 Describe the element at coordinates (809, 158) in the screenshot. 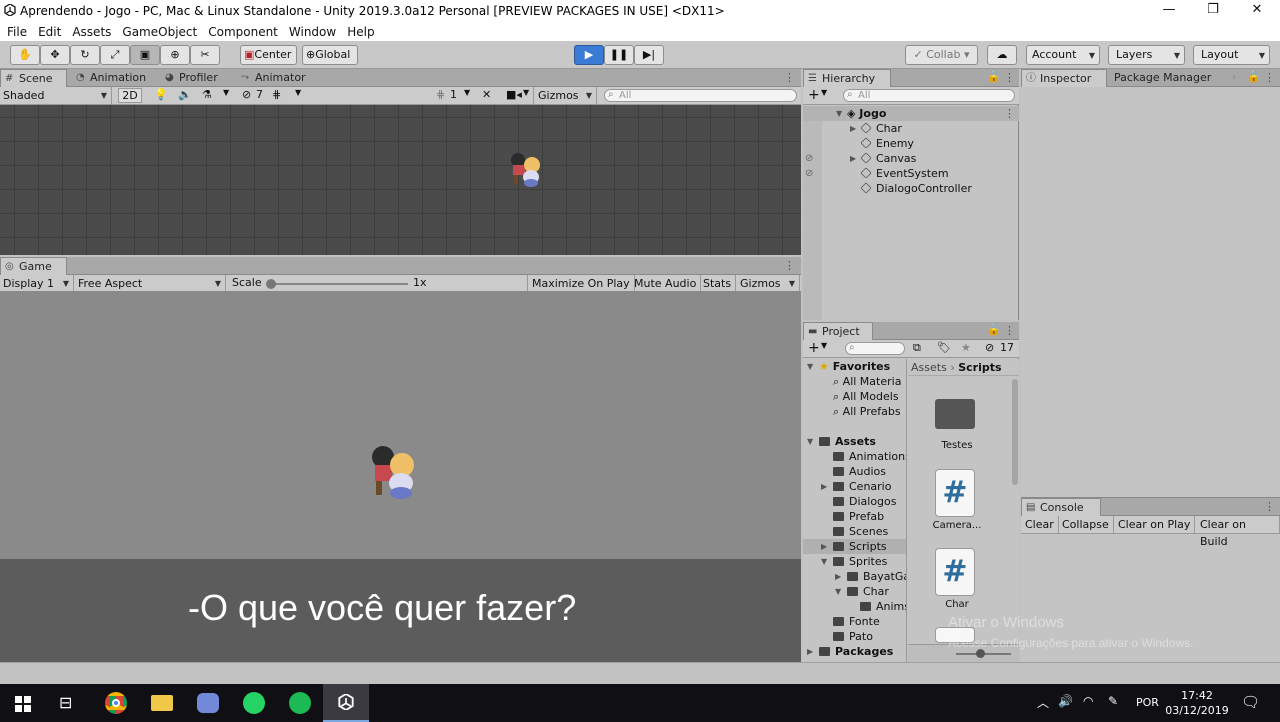

I see `eye-hidden-icon: ⊘` at that location.